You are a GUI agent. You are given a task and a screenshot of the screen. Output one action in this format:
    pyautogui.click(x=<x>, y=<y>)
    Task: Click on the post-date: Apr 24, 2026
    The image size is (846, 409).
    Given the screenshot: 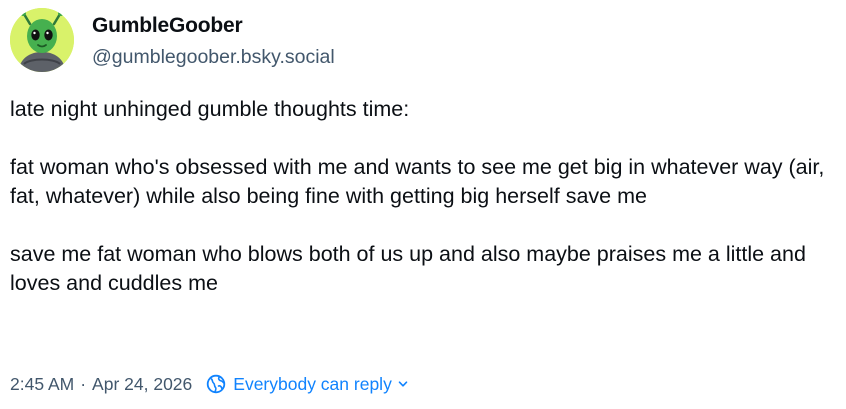 What is the action you would take?
    pyautogui.click(x=142, y=384)
    